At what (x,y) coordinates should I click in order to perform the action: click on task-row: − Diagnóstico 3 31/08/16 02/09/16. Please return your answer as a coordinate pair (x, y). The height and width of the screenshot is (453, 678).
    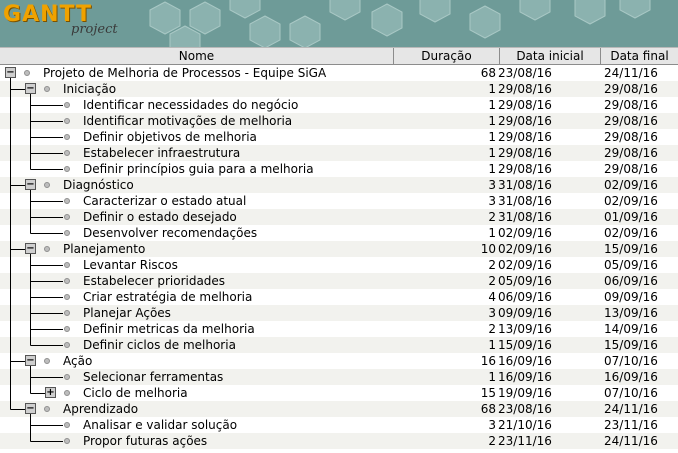
    Looking at the image, I should click on (339, 185).